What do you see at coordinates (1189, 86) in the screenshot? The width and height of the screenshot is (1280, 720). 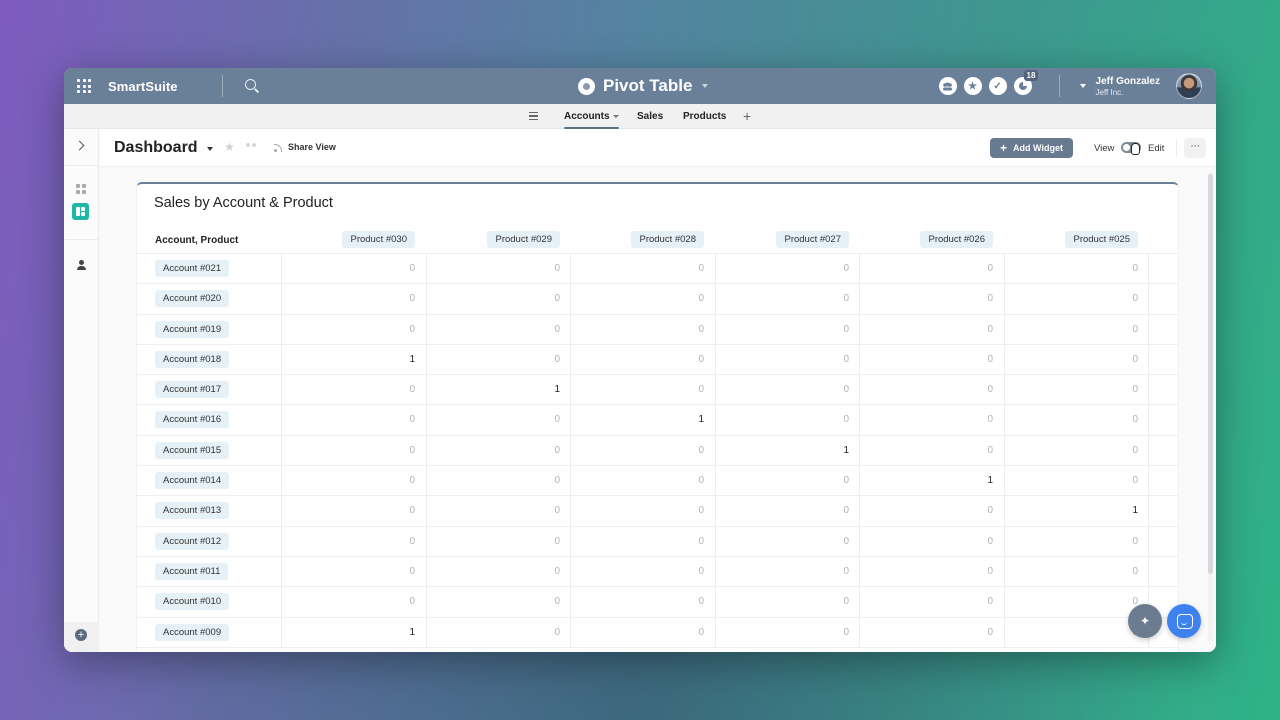 I see `avatar` at bounding box center [1189, 86].